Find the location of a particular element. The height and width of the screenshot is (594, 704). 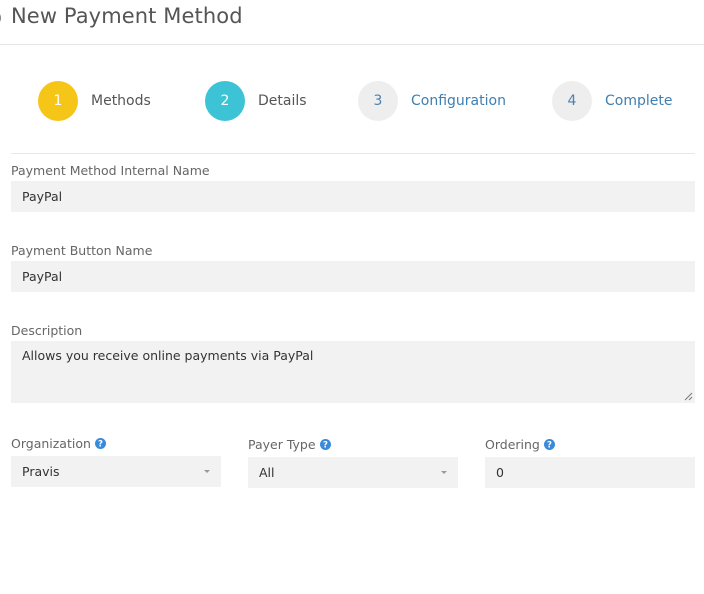

step-methods: 1 Methods is located at coordinates (94, 101).